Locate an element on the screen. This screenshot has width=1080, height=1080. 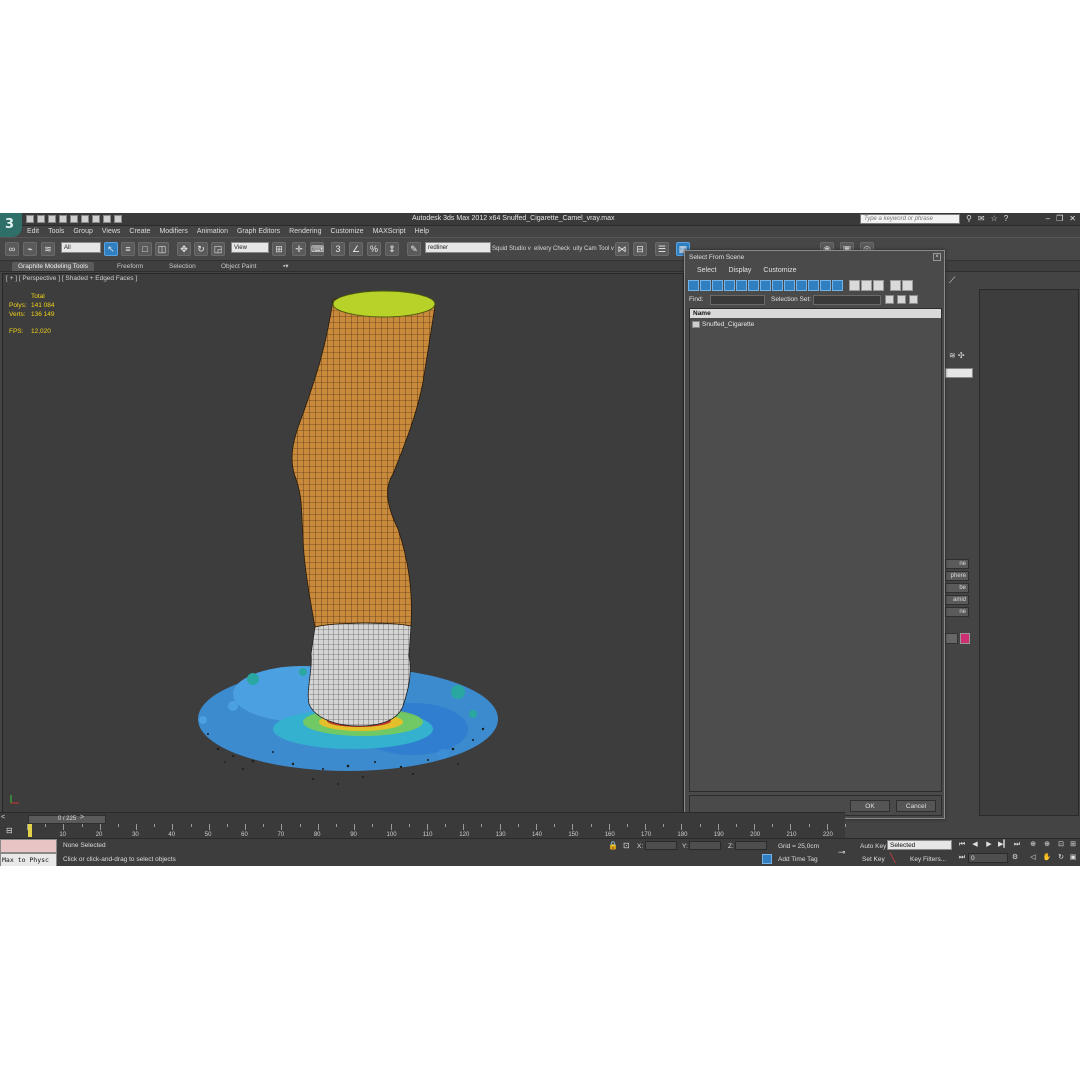
select-none-icon is located at coordinates (866, 285).